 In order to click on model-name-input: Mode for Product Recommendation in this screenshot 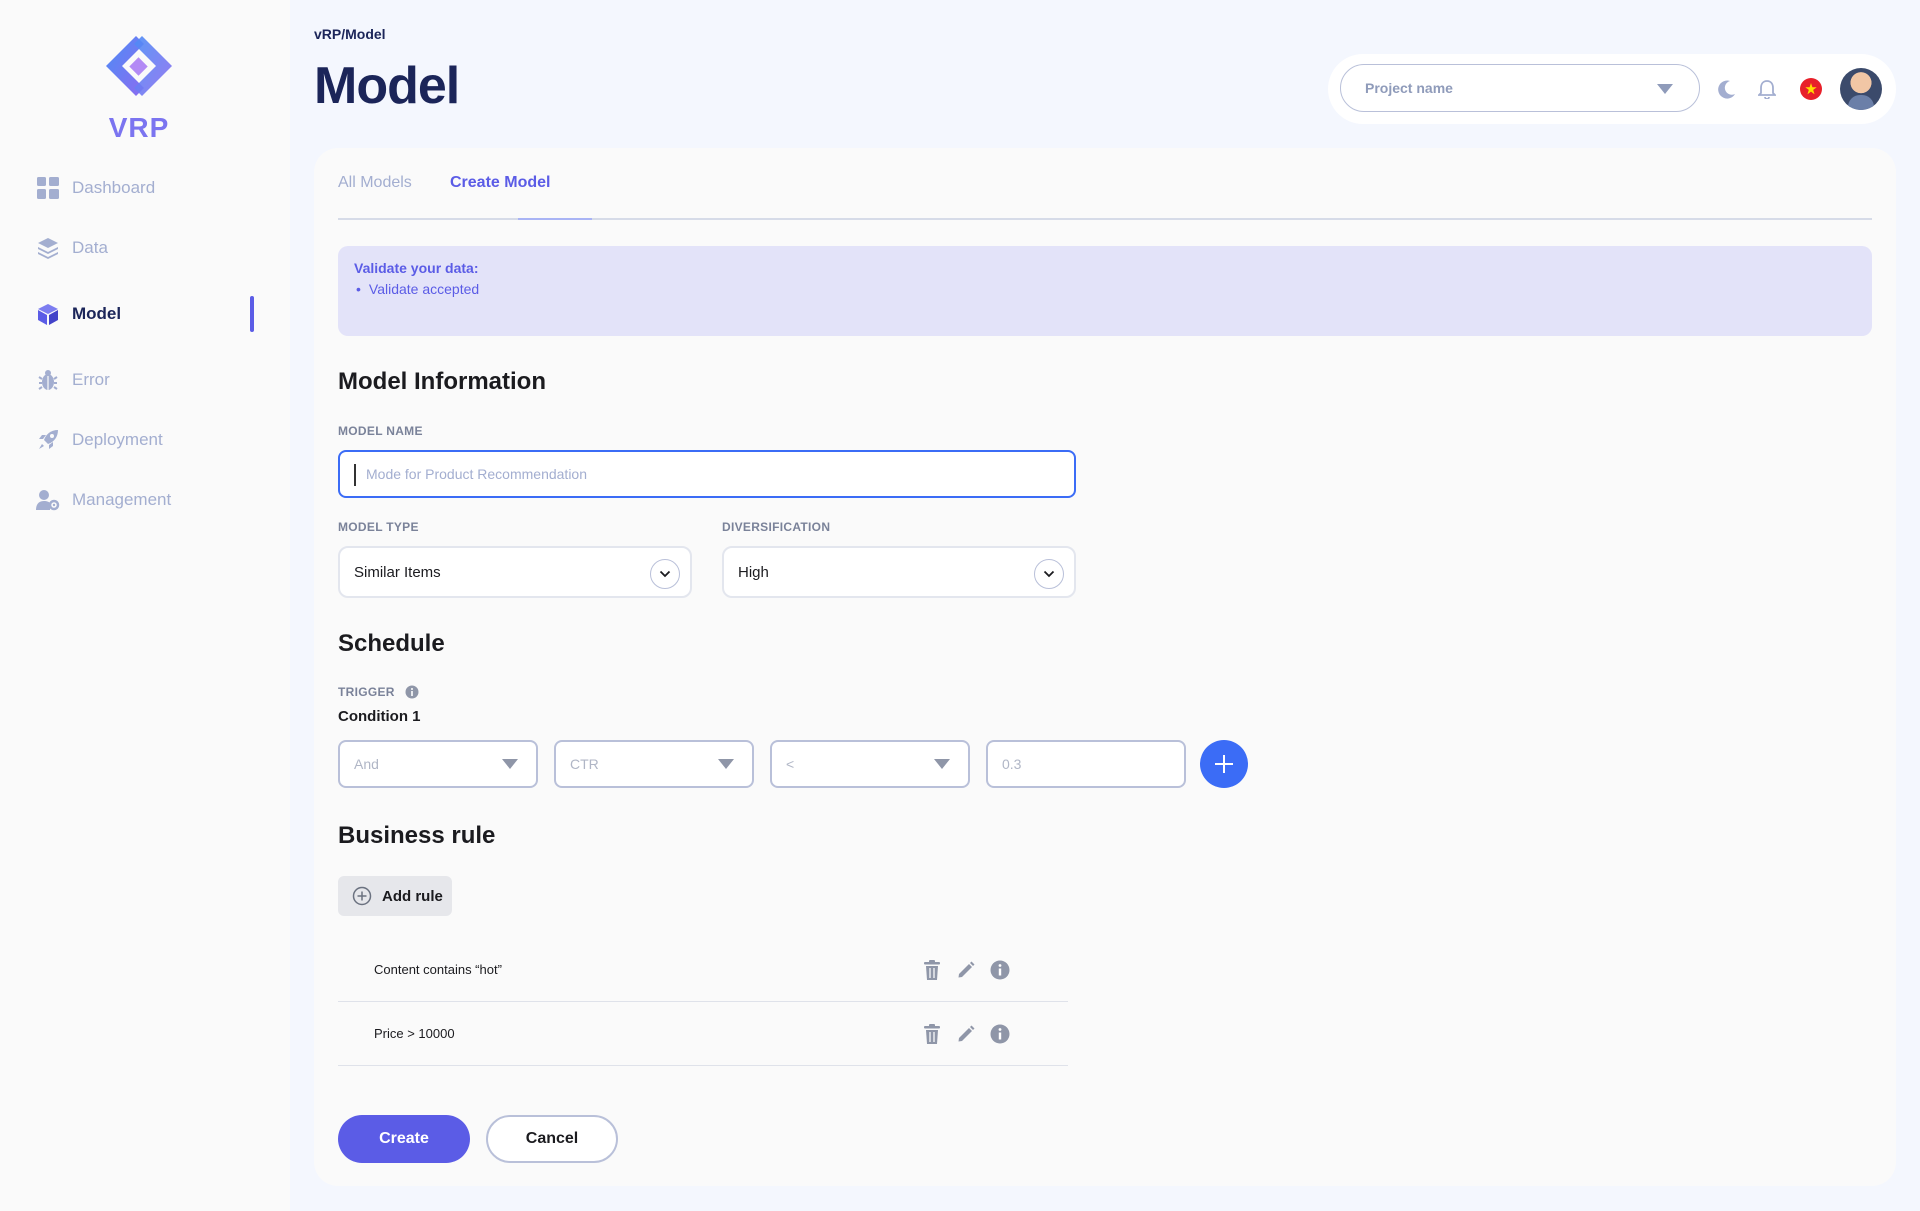, I will do `click(707, 474)`.